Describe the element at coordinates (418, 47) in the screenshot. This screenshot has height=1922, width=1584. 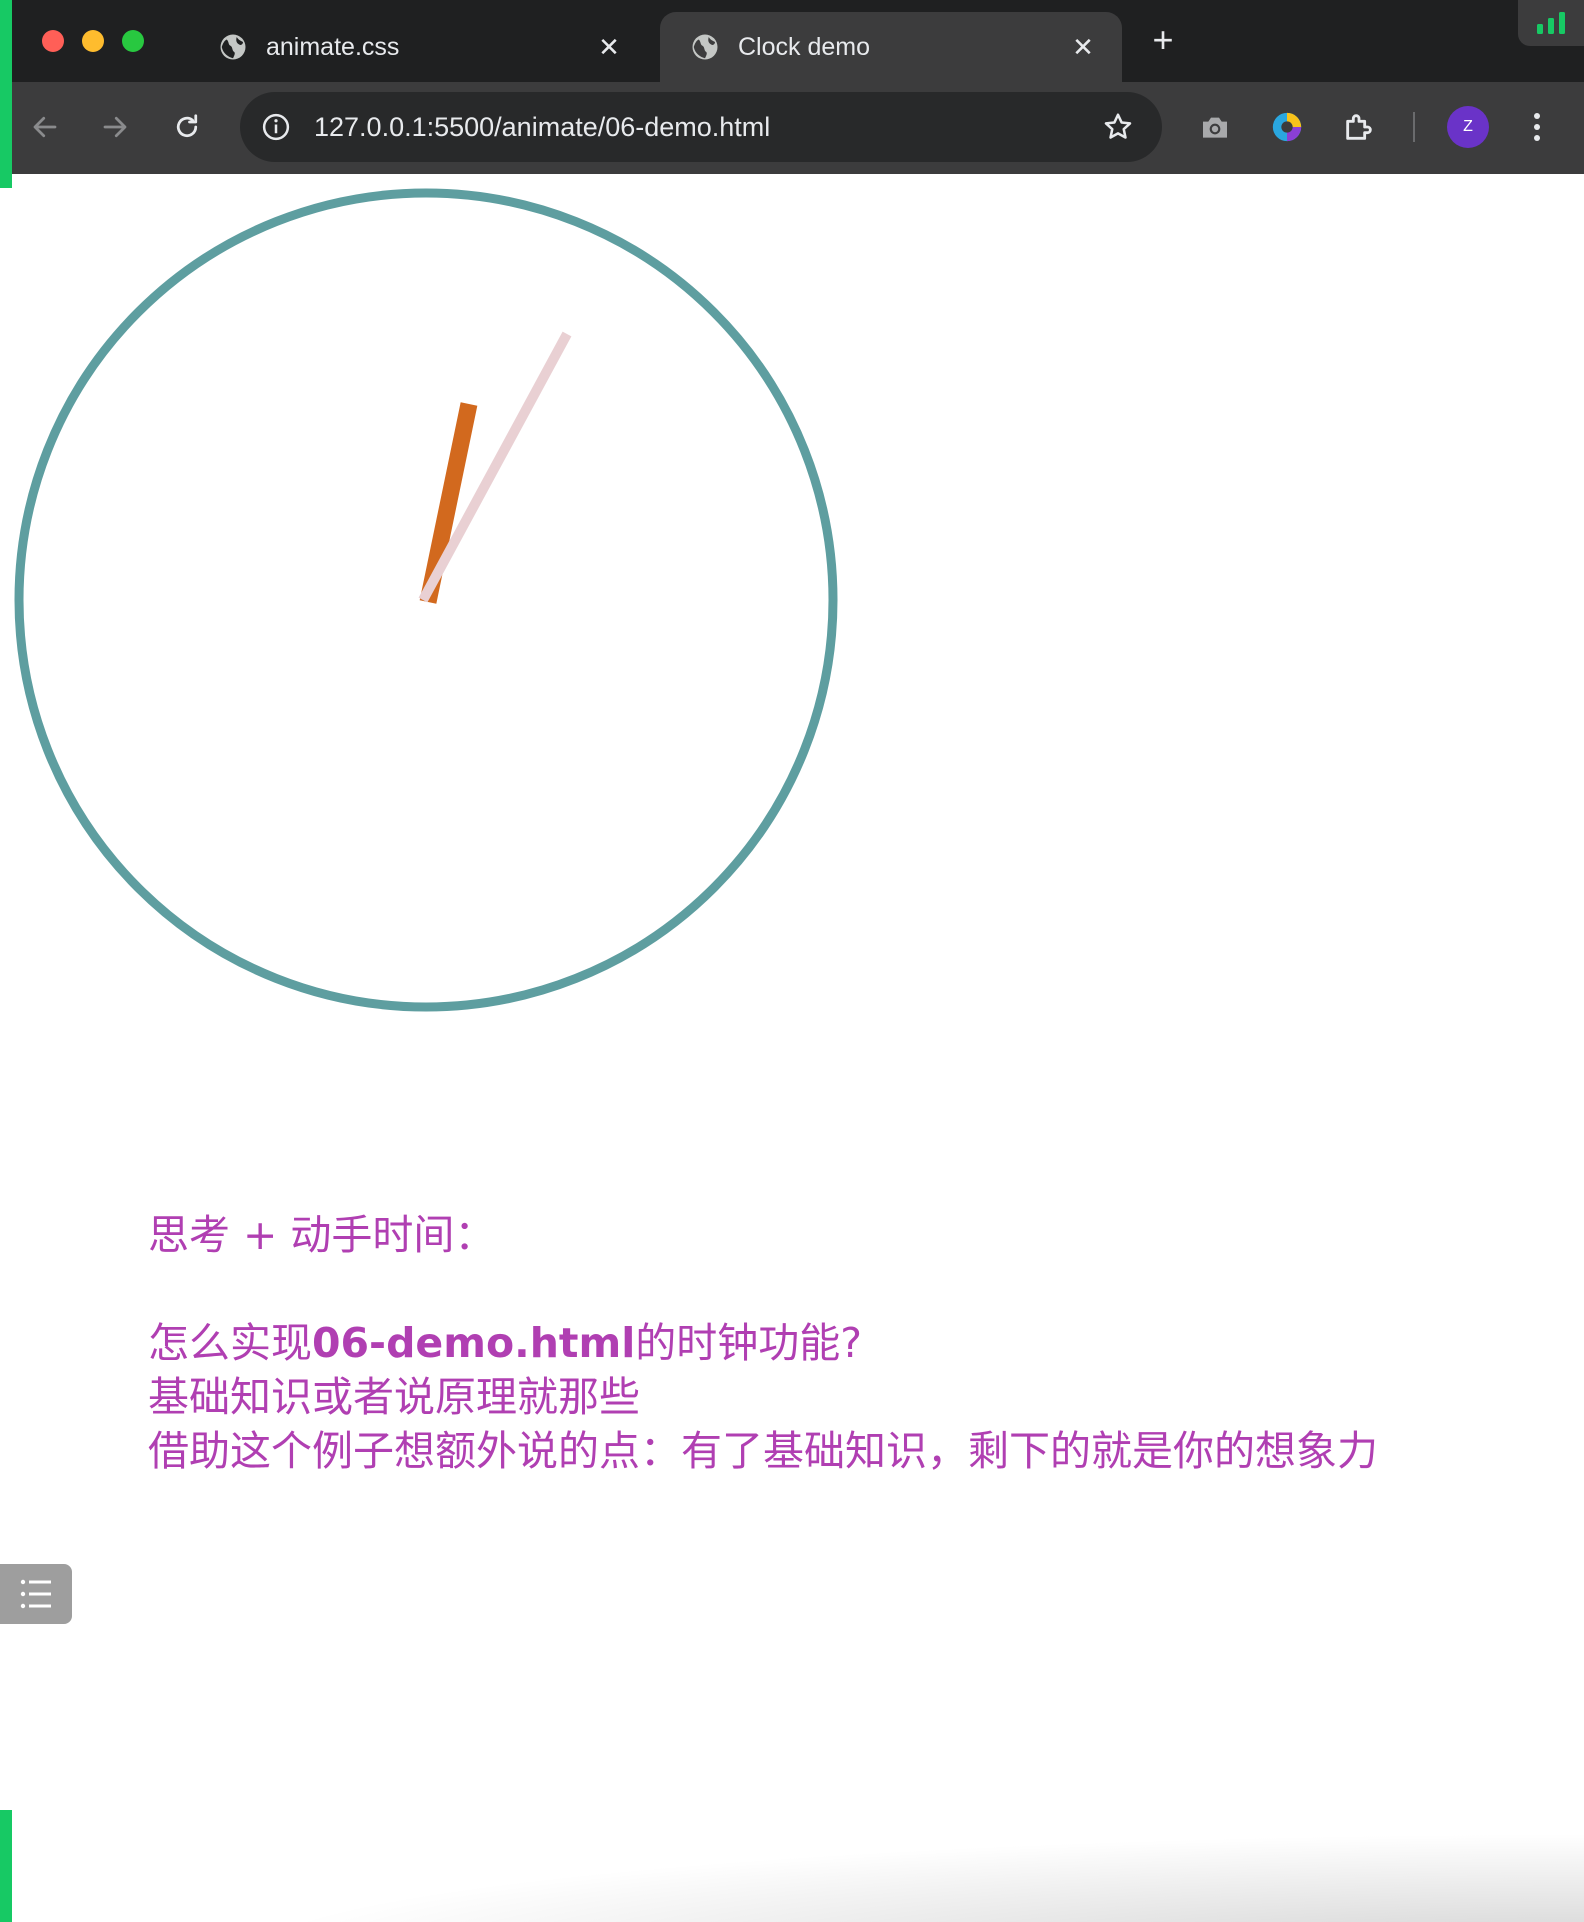
I see `tab-animate-css: animate.css ✕` at that location.